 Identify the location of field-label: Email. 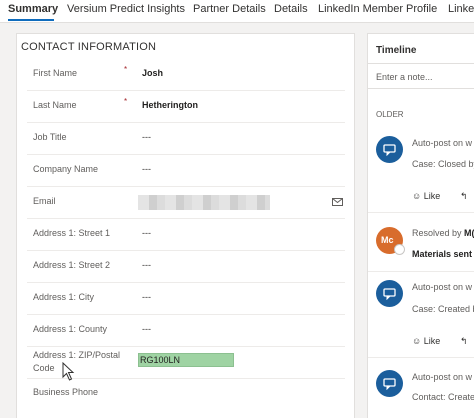
(44, 201).